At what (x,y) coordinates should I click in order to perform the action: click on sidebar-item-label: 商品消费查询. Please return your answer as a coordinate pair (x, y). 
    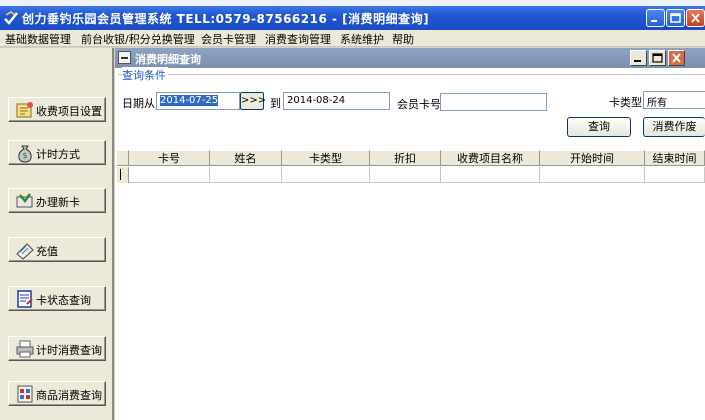
    Looking at the image, I should click on (69, 395).